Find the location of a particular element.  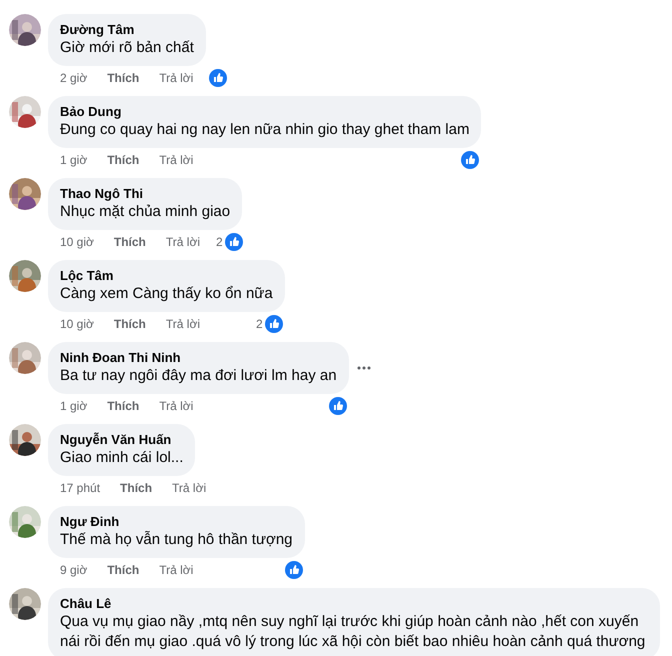

comment-text: Qua vụ mụ giao nầy ,mtq nên suy nghĩ lại trước khi giúp hoàn cảnh nào ,hết con xuyến nái rồi đến mụ giao .quá vô lý trong lúc xã hội còn biết bao nhiêu hoàn cảnh quá thương is located at coordinates (353, 632).